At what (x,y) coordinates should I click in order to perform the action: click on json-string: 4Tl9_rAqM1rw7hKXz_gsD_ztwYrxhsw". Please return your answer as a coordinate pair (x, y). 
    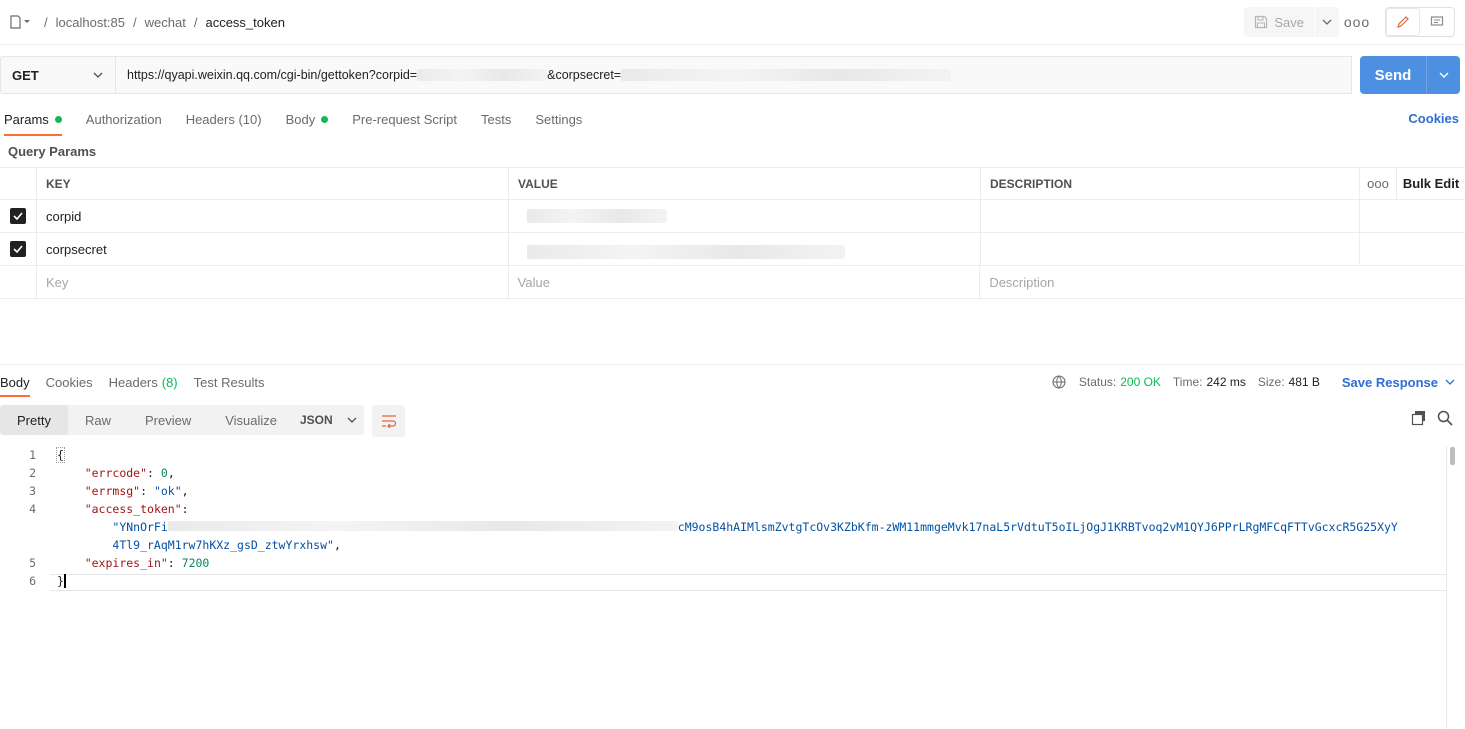
    Looking at the image, I should click on (223, 545).